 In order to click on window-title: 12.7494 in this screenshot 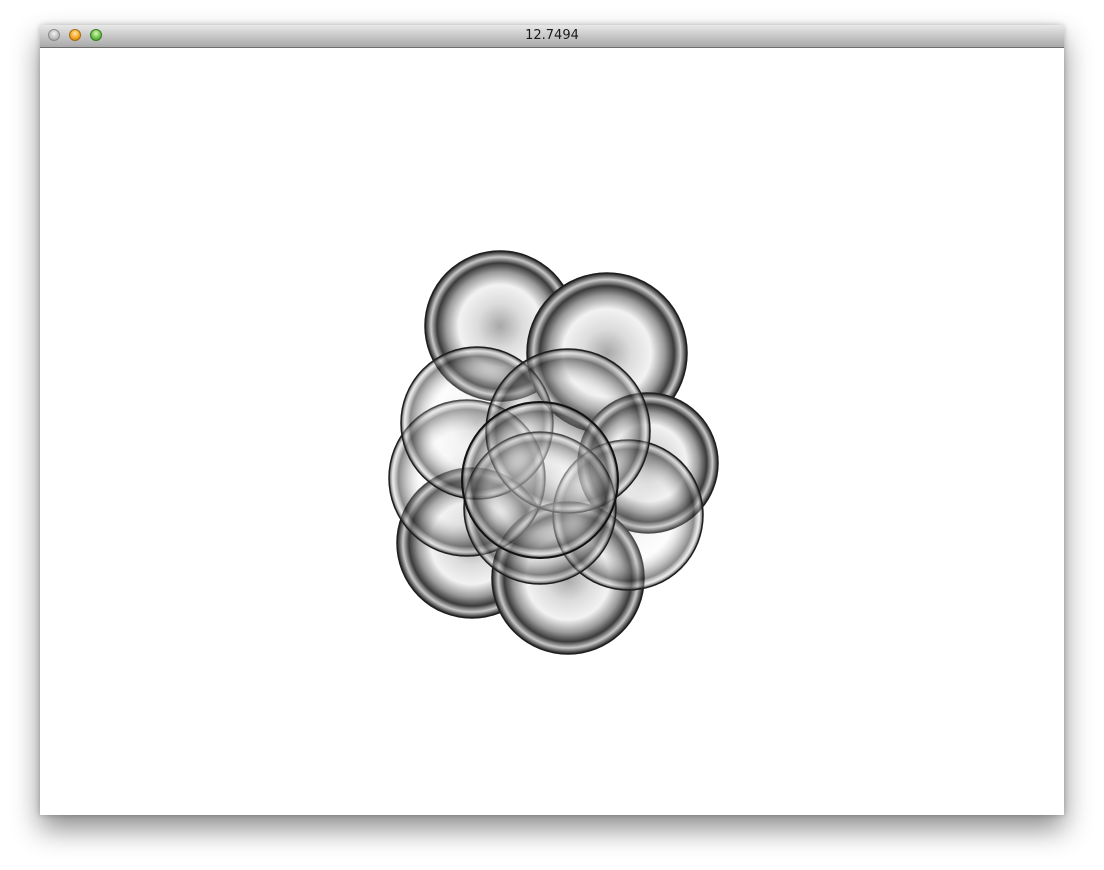, I will do `click(552, 35)`.